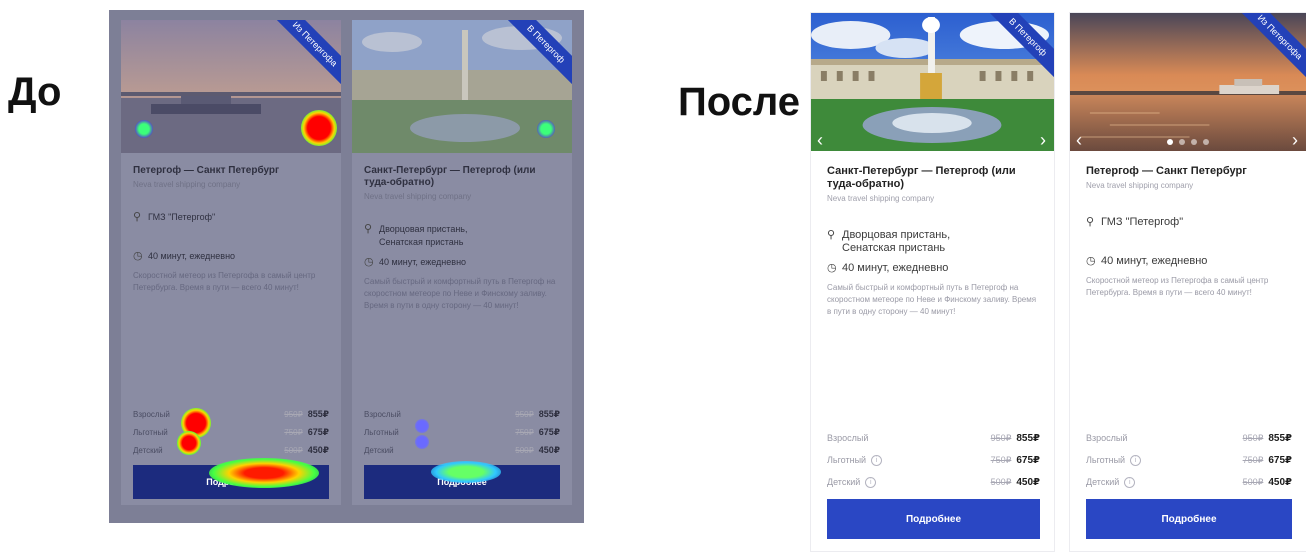 This screenshot has width=1306, height=558. Describe the element at coordinates (1188, 82) in the screenshot. I see `tour-photo-sunset: Из Петергофа ‹ ›` at that location.